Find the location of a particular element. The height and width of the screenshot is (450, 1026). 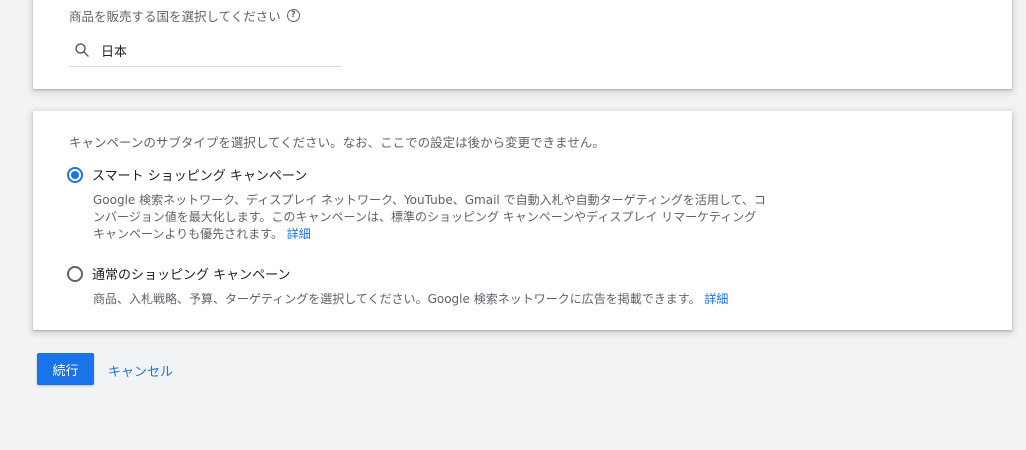

continue-button: 続行 is located at coordinates (65, 369).